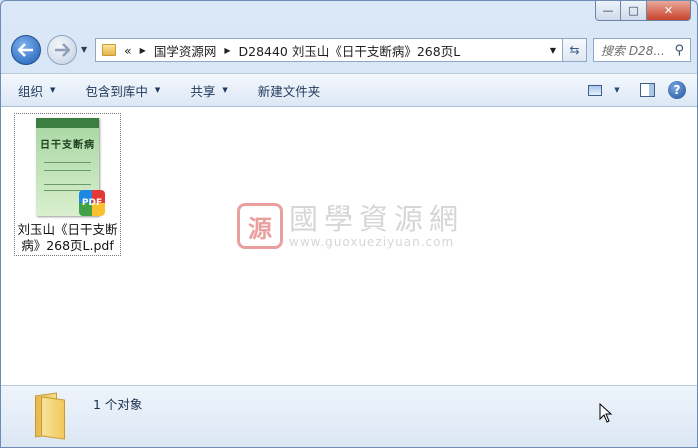 This screenshot has width=698, height=448. What do you see at coordinates (669, 11) in the screenshot?
I see `close-button: ✕` at bounding box center [669, 11].